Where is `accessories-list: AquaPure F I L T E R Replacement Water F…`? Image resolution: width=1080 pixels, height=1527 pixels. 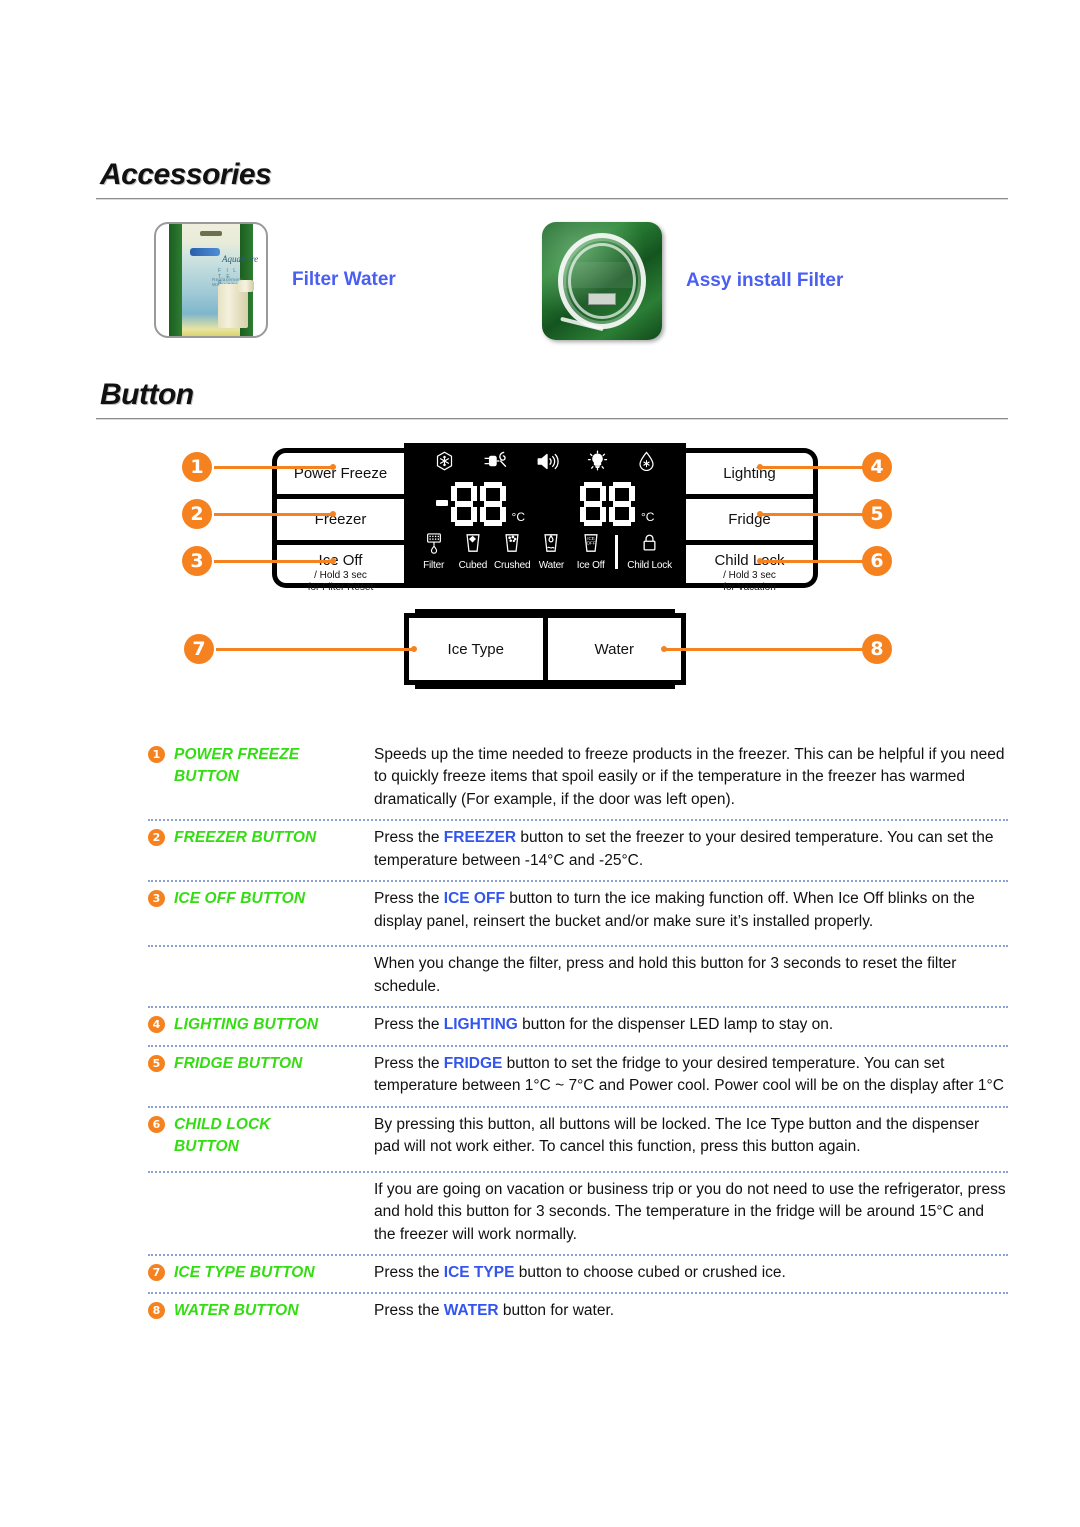
accessories-list: AquaPure F I L T E R Replacement Water F… is located at coordinates (552, 281).